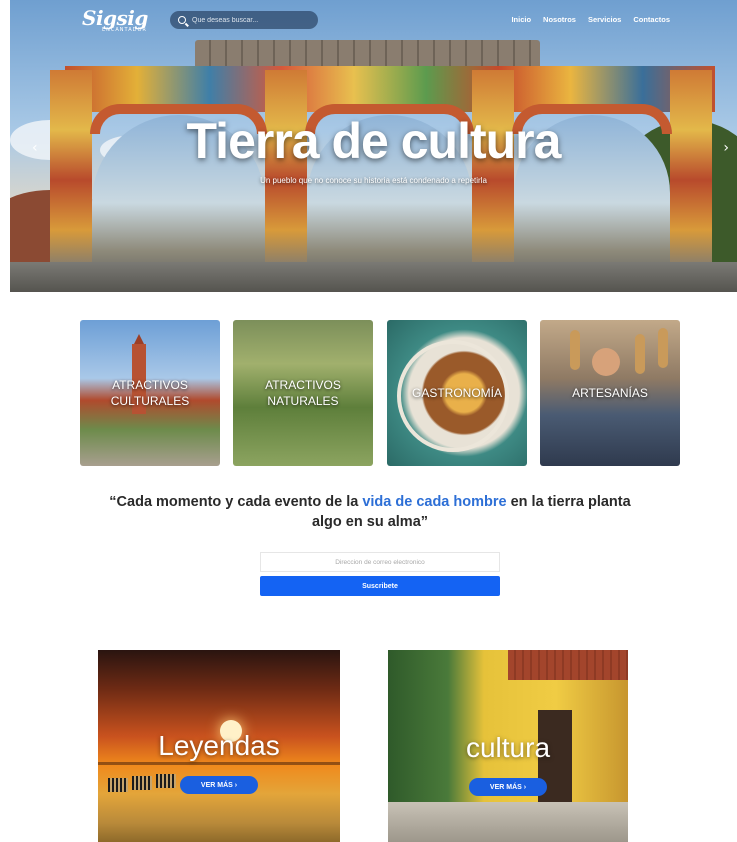 The width and height of the screenshot is (737, 842). I want to click on card-label: ATRACTIVOS NATURALES, so click(303, 393).